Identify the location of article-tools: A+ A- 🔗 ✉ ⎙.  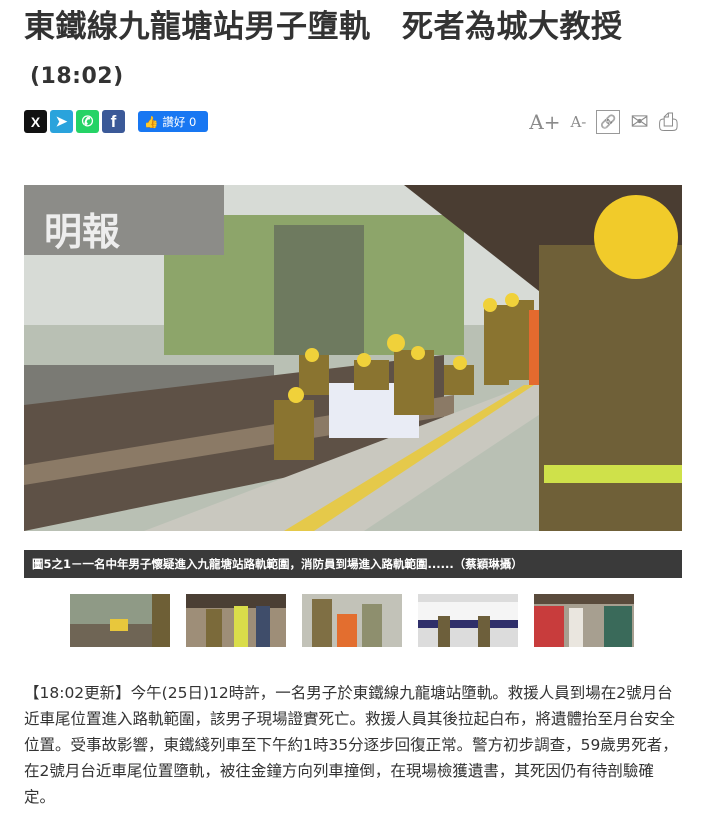
(603, 122).